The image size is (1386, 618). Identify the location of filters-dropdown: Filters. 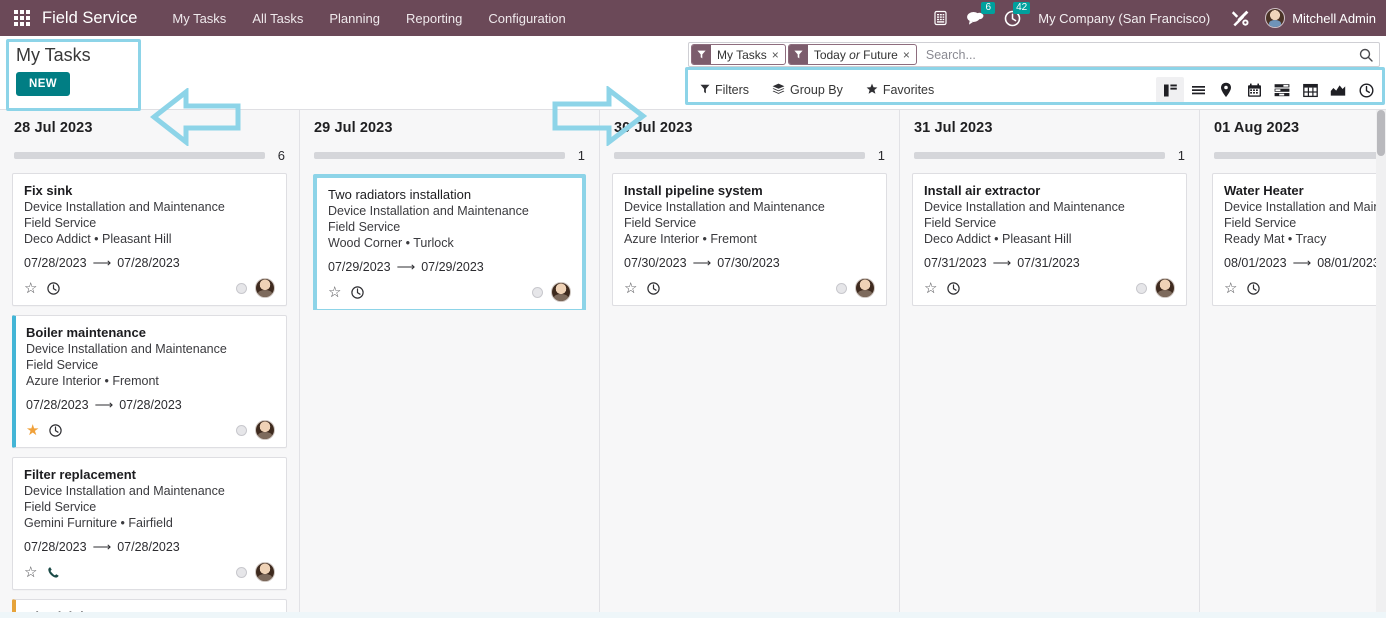
(729, 90).